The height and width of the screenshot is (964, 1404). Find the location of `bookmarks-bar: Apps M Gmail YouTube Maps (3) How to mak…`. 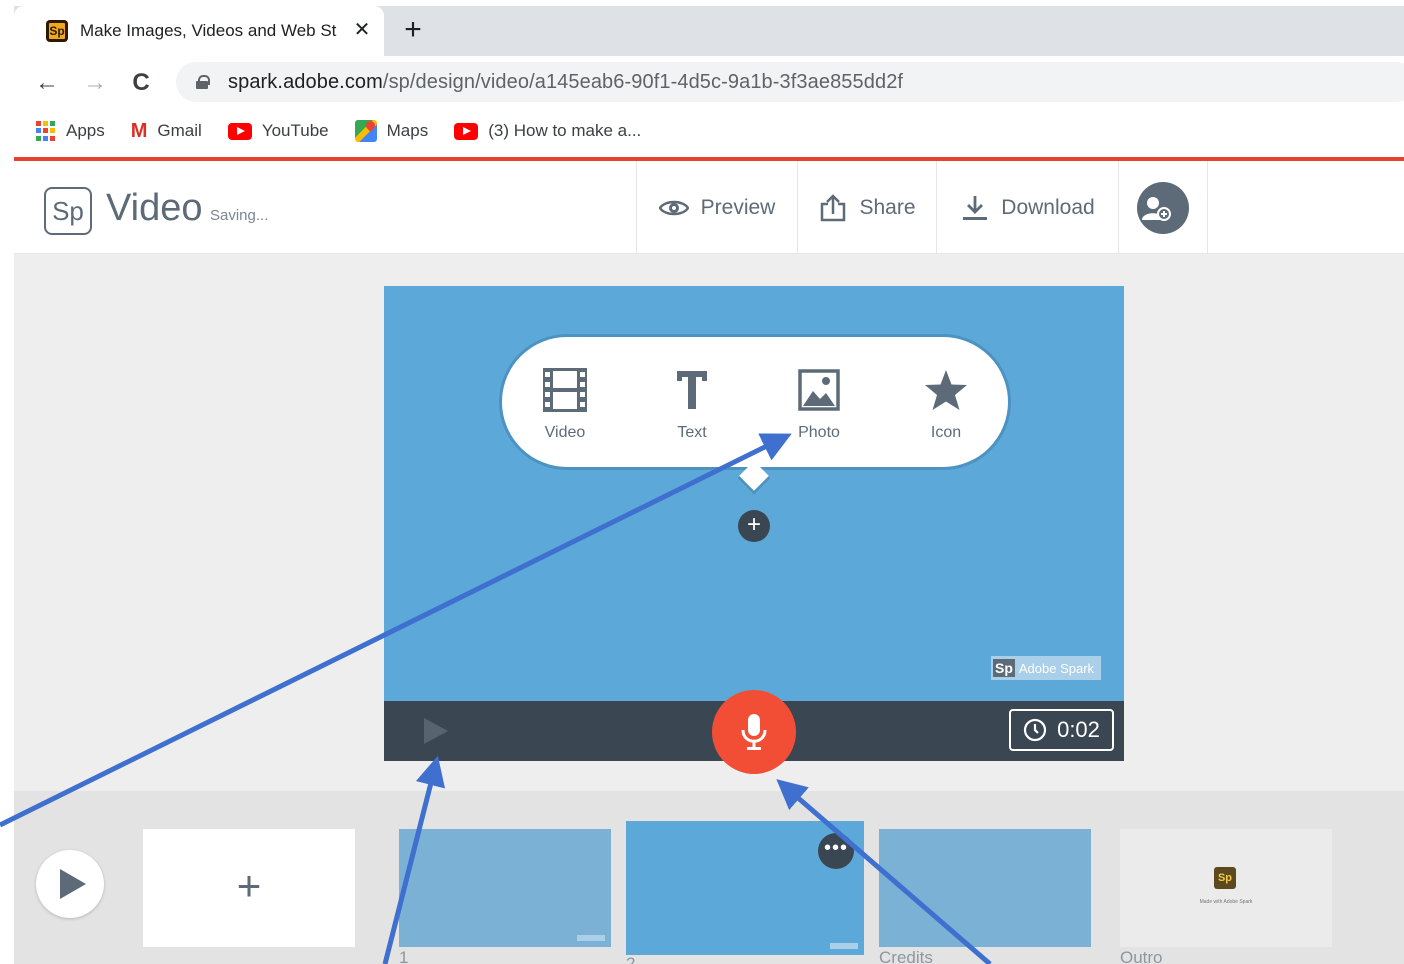

bookmarks-bar: Apps M Gmail YouTube Maps (3) How to mak… is located at coordinates (709, 131).